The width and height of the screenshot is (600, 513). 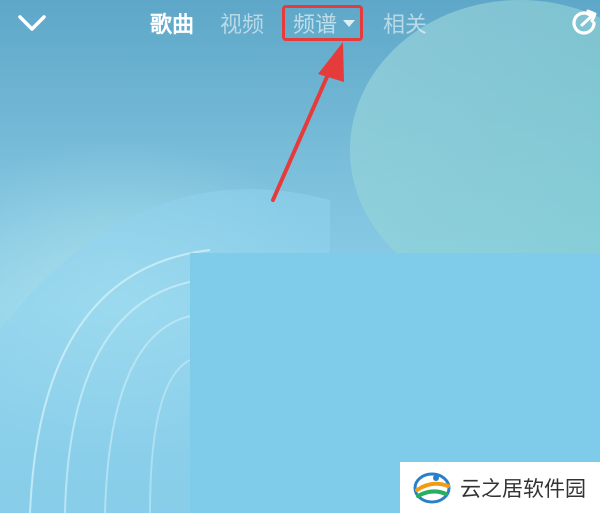 What do you see at coordinates (172, 25) in the screenshot?
I see `tab-songs-label: 歌曲` at bounding box center [172, 25].